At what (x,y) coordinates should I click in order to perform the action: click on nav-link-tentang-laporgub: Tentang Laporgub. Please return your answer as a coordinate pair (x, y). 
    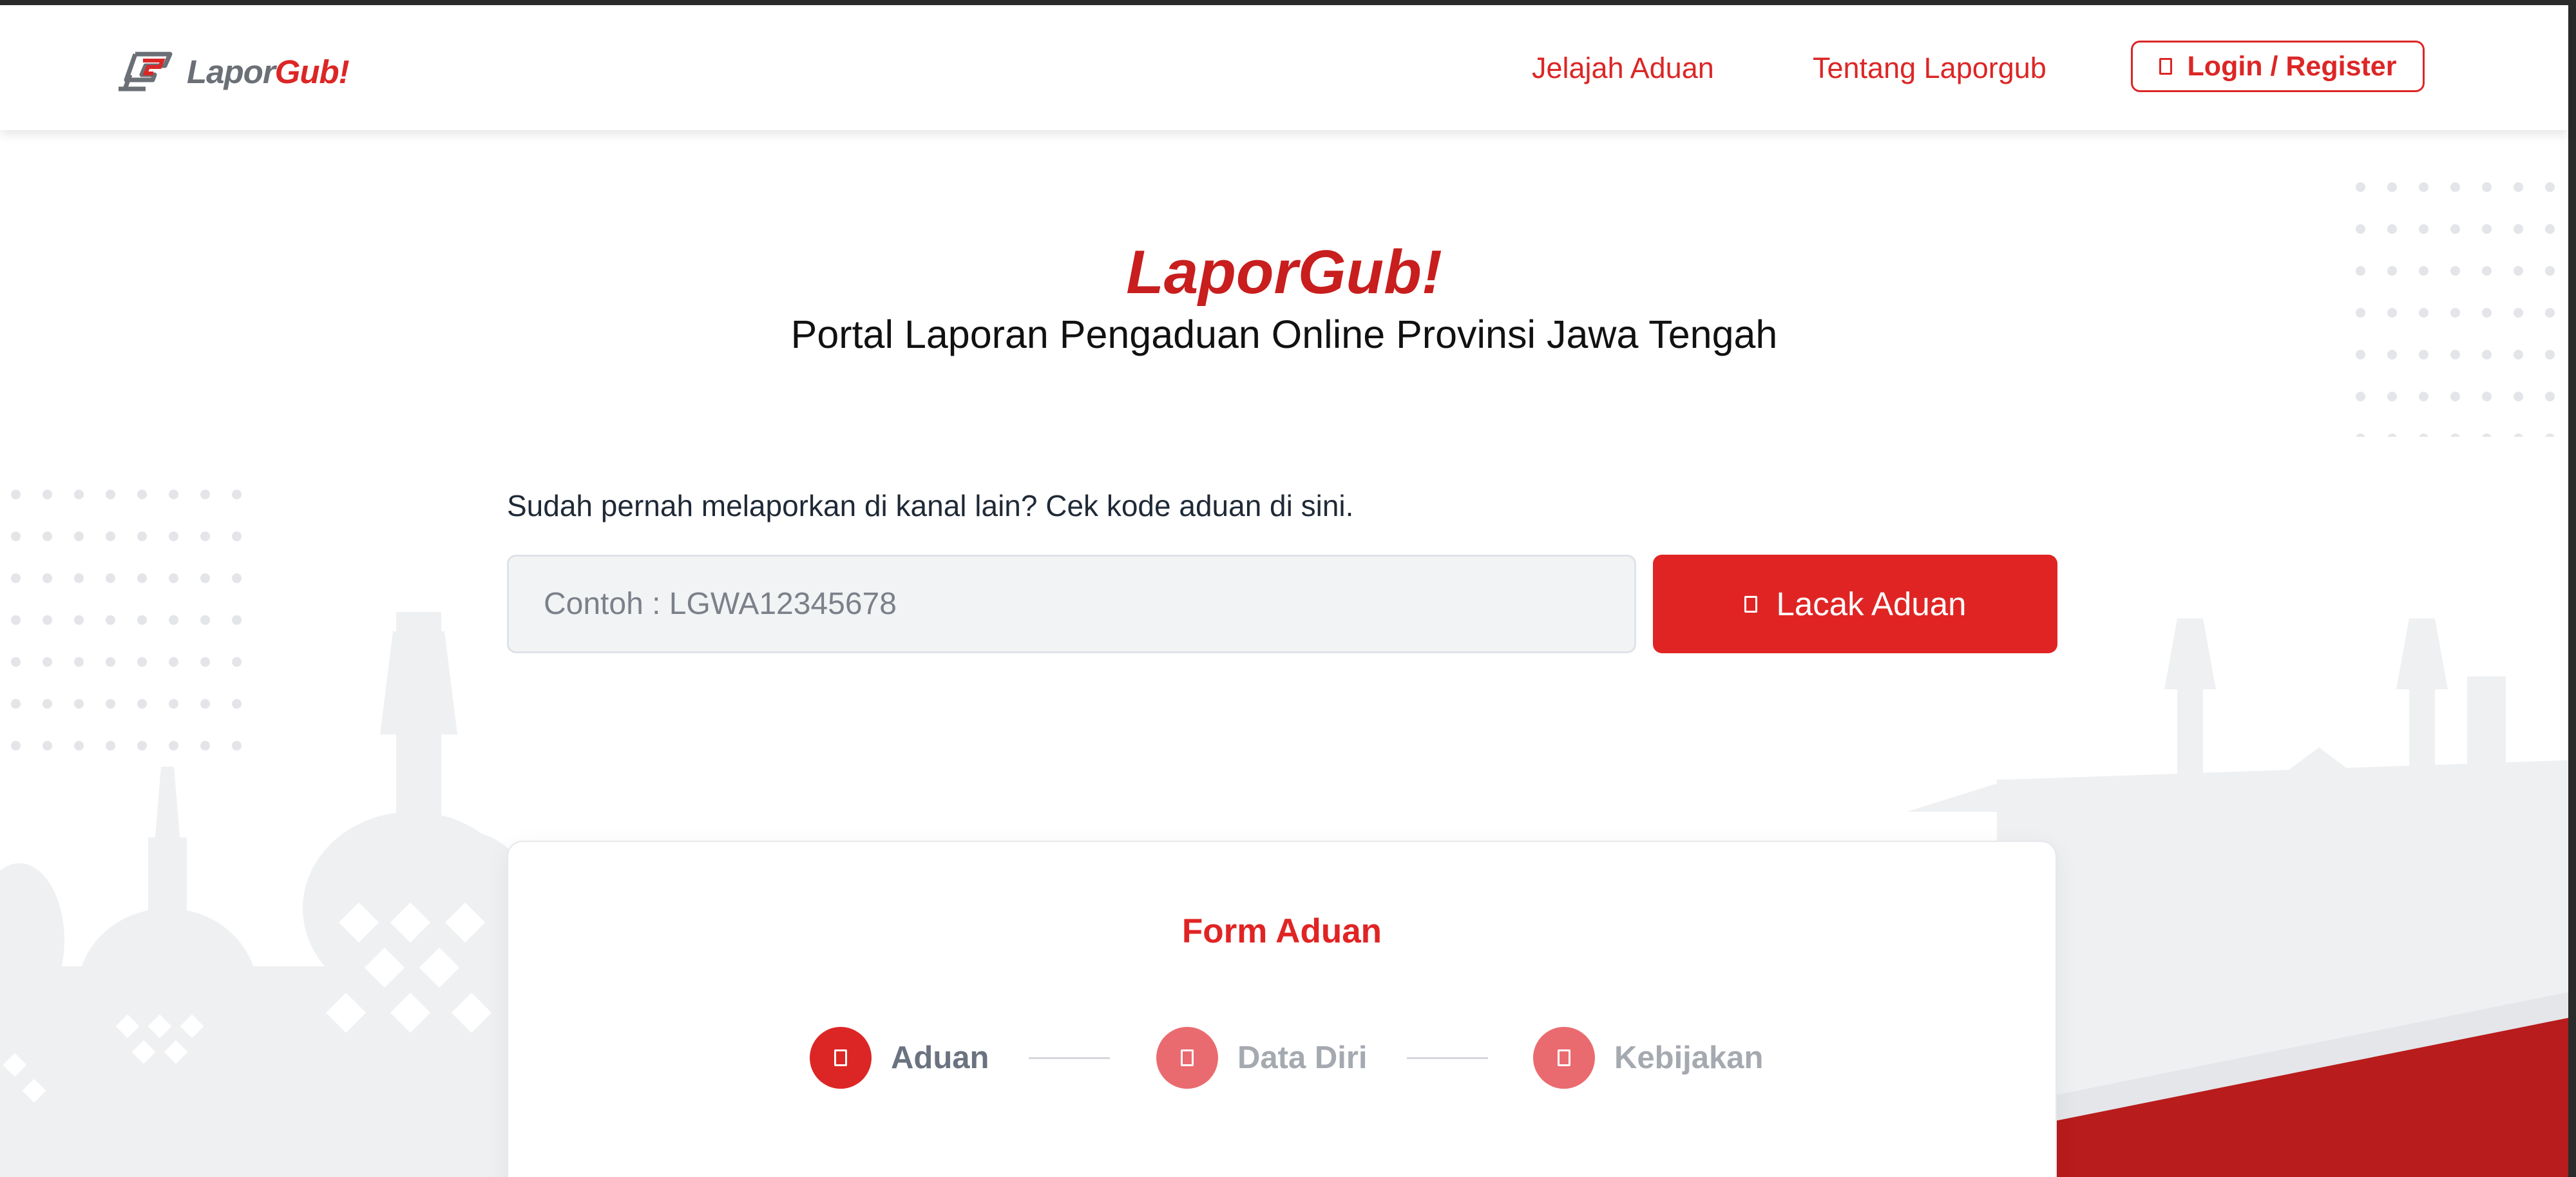
    Looking at the image, I should click on (1929, 68).